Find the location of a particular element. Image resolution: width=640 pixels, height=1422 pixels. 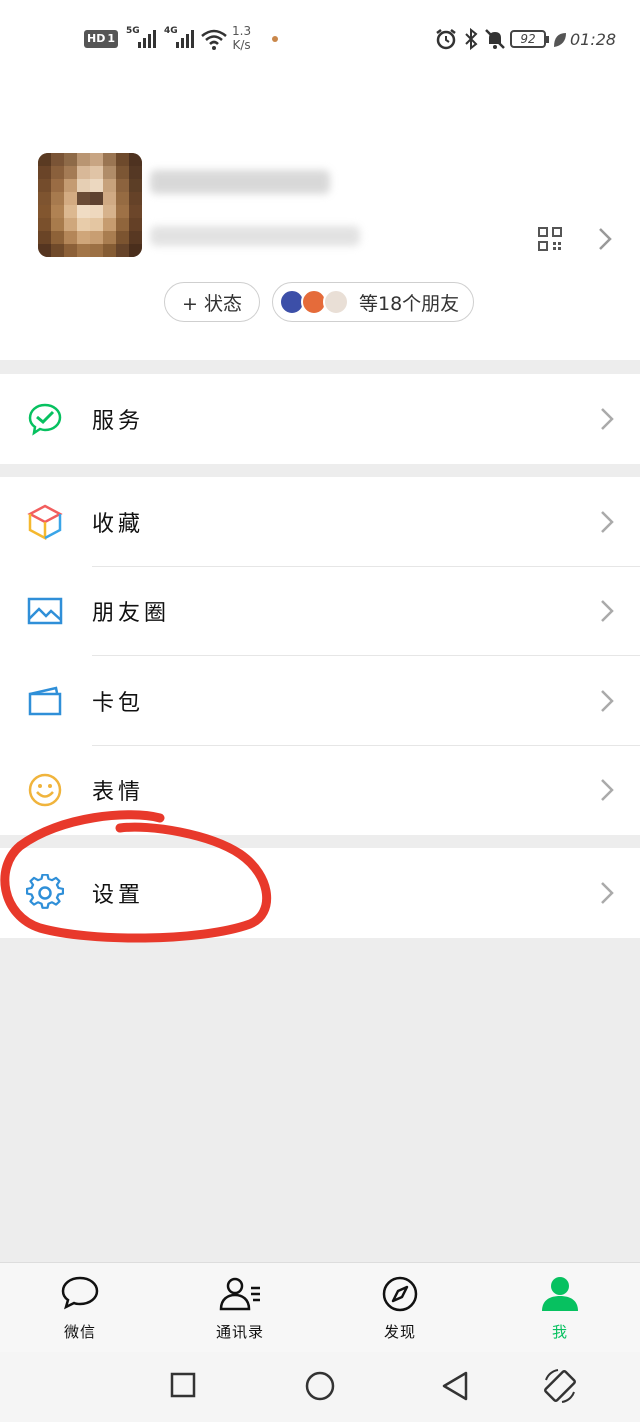

battery-indicator: 92 is located at coordinates (529, 39).